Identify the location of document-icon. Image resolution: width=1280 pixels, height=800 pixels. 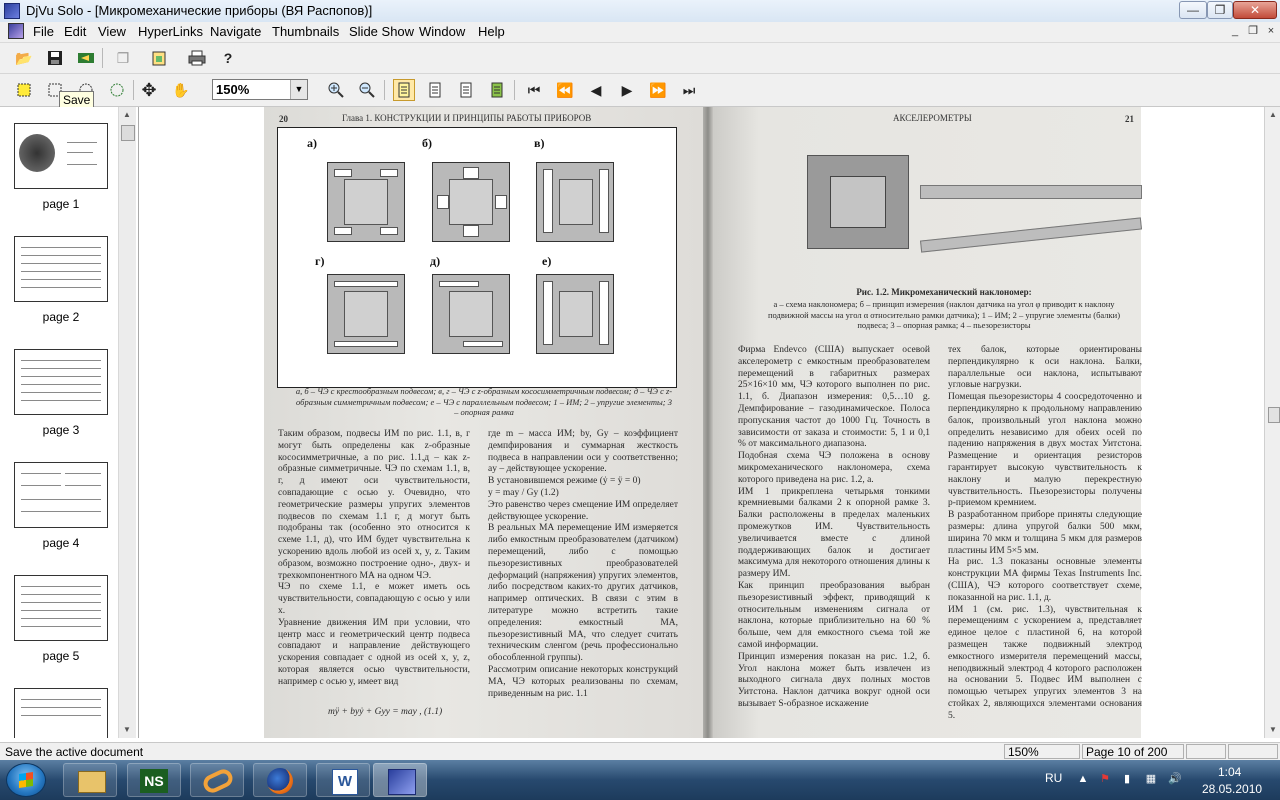
(16, 31).